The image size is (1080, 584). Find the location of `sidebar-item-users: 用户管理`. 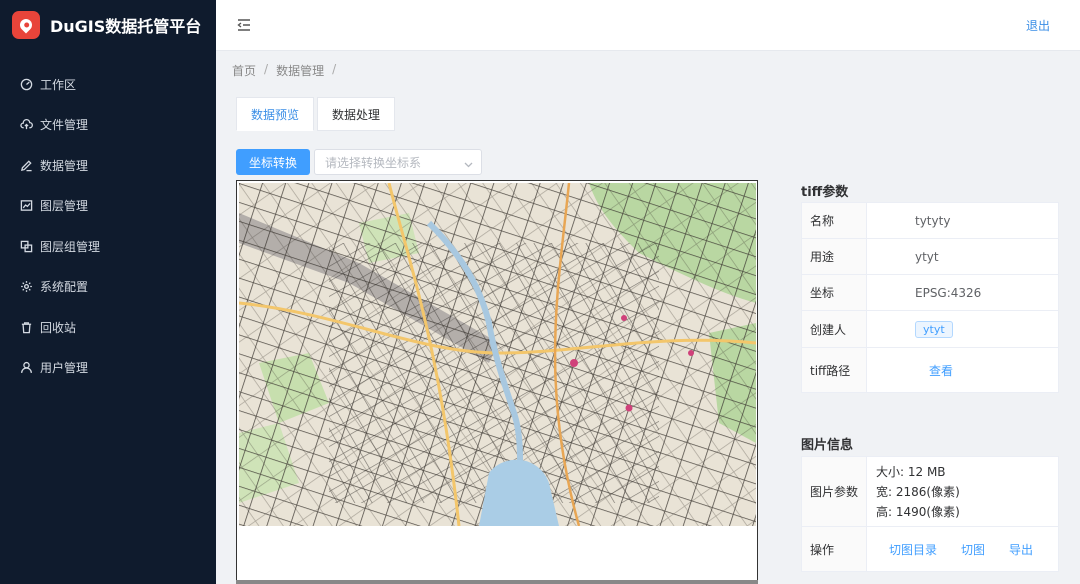

sidebar-item-users: 用户管理 is located at coordinates (108, 368).